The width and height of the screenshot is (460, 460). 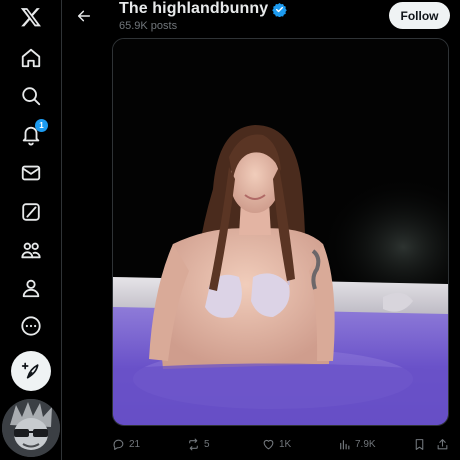 What do you see at coordinates (365, 444) in the screenshot?
I see `views-count: 7.9K` at bounding box center [365, 444].